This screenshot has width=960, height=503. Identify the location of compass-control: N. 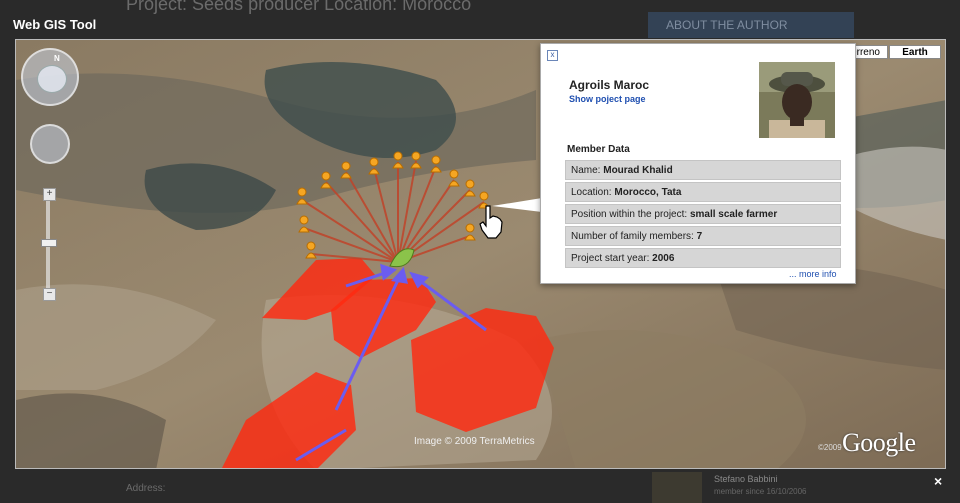
(50, 77).